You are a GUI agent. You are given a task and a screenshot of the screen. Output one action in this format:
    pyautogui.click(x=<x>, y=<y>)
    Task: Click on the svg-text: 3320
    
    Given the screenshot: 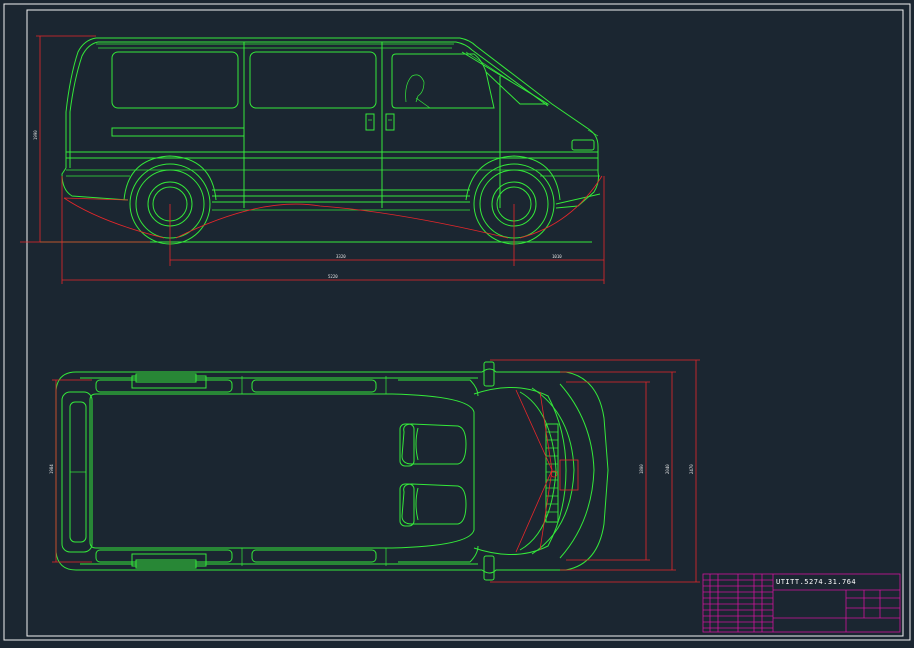 What is the action you would take?
    pyautogui.click(x=341, y=256)
    